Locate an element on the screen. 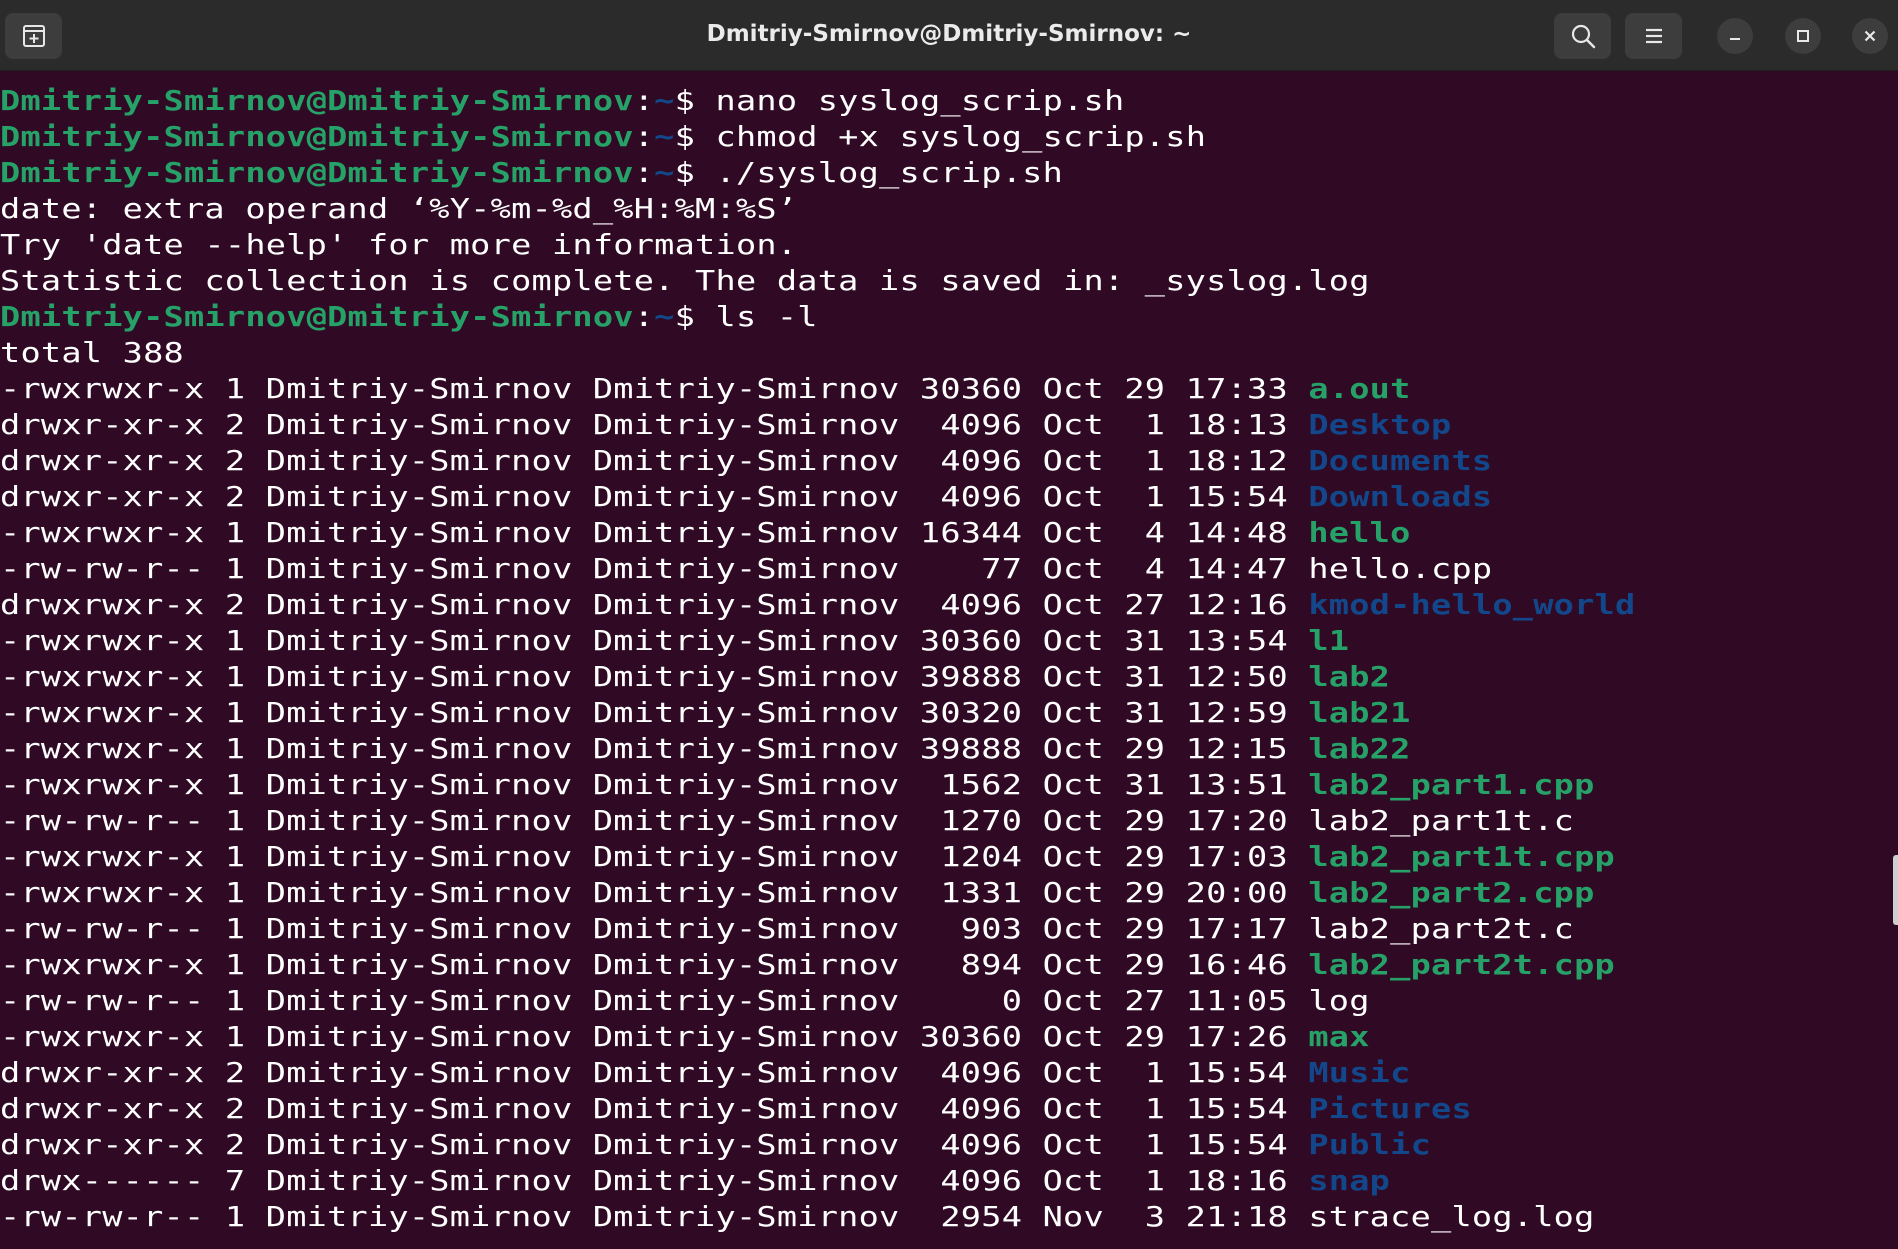 This screenshot has height=1249, width=1898. executable-name: hello is located at coordinates (1359, 533).